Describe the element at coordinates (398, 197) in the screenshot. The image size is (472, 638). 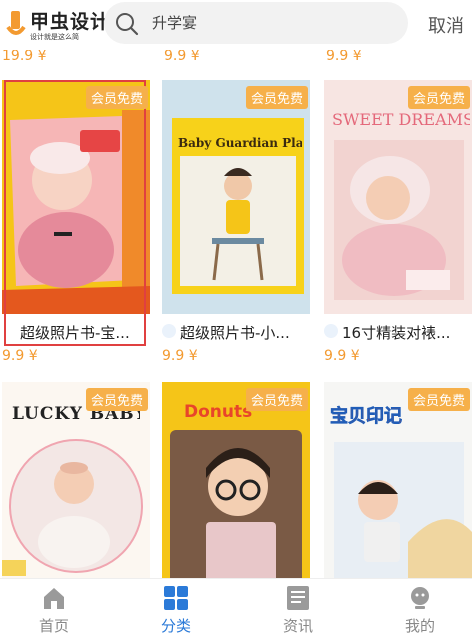
I see `template-thumbnail: SWEET DREAMS 会员免费` at that location.